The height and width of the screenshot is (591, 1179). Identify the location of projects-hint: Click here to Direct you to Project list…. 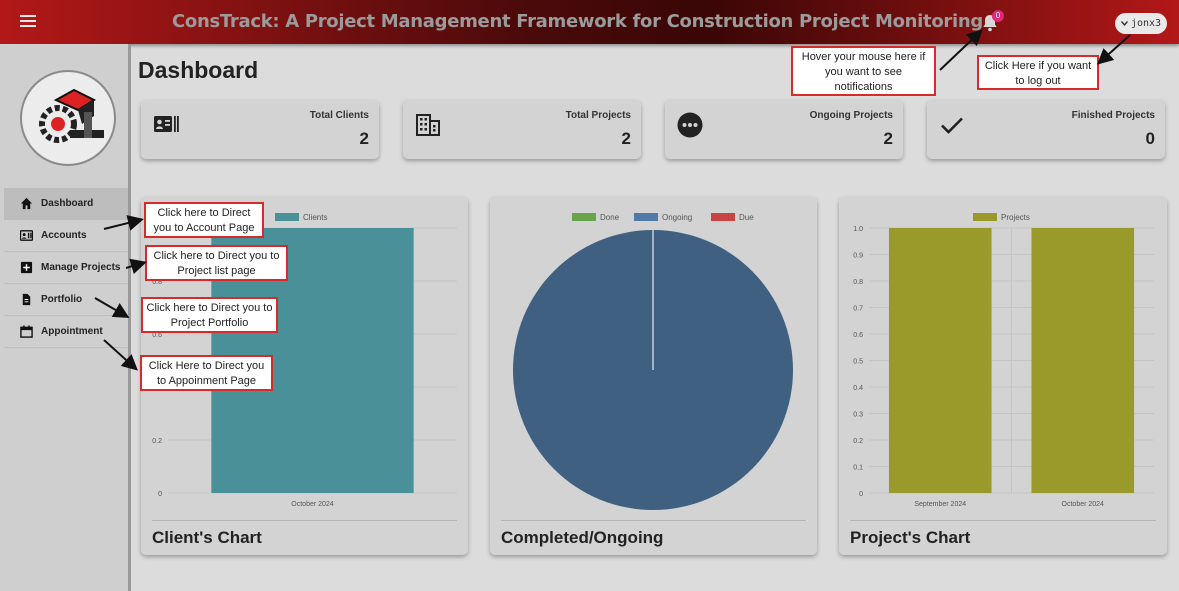
(216, 263).